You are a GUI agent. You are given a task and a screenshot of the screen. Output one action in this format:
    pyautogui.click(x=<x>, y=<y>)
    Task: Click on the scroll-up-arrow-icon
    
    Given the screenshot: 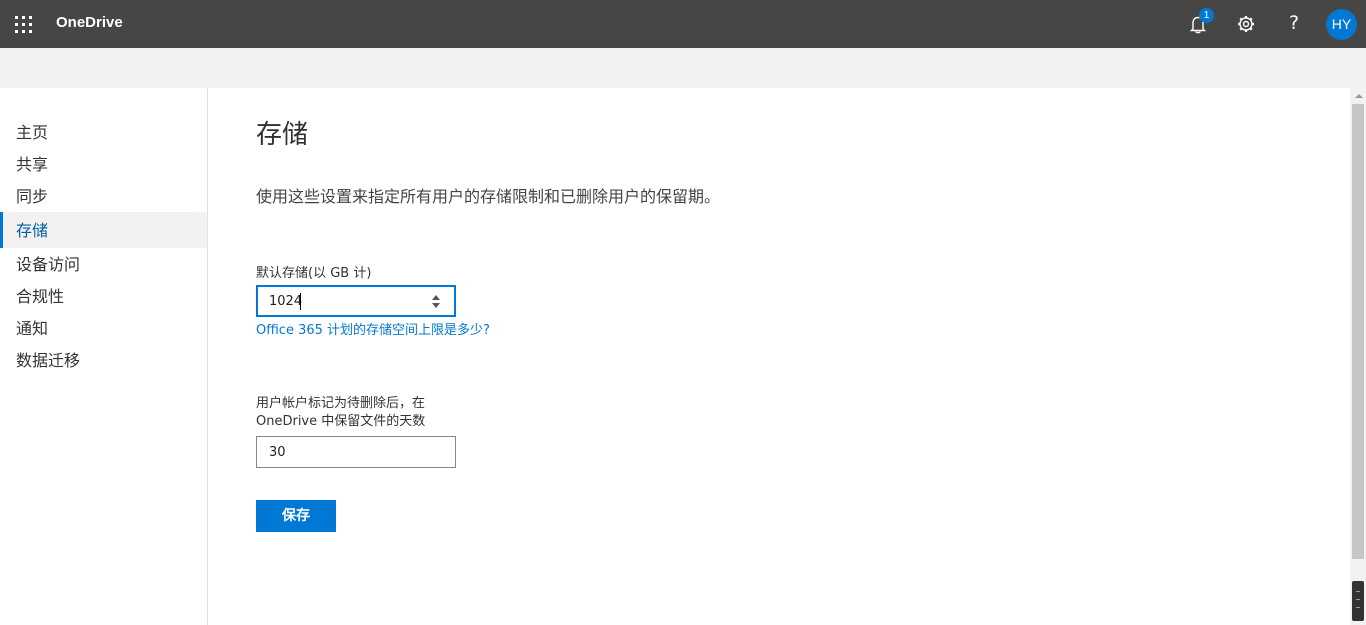 What is the action you would take?
    pyautogui.click(x=1359, y=96)
    